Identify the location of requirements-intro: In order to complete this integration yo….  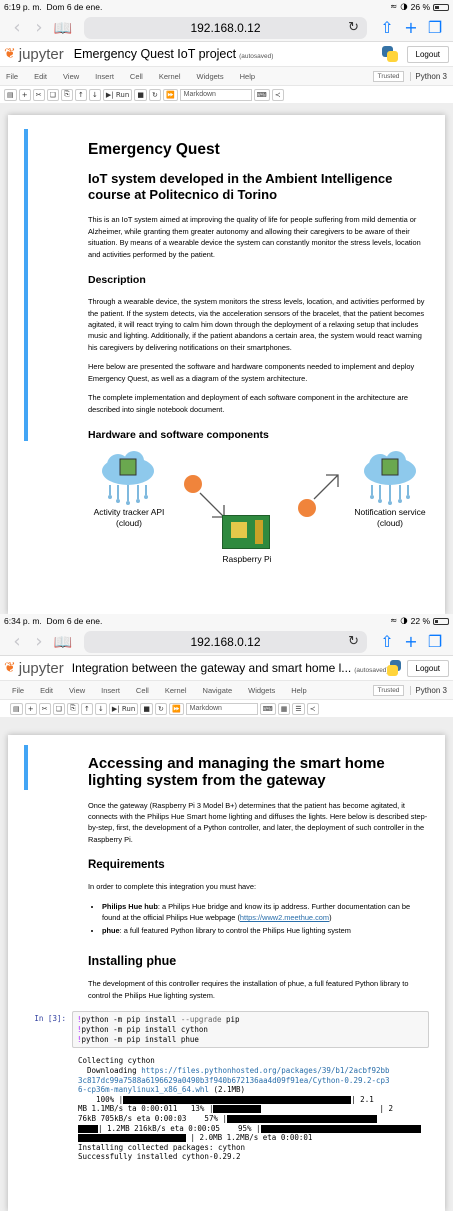
(172, 887).